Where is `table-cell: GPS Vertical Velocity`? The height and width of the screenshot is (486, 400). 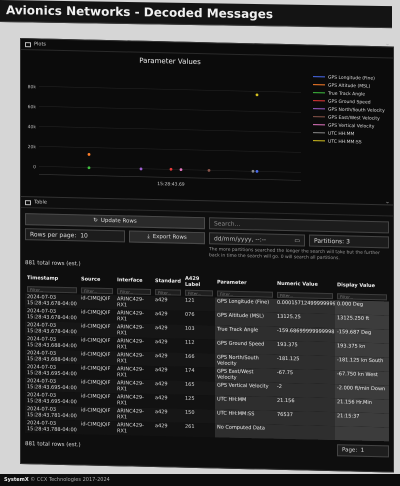 table-cell: GPS Vertical Velocity is located at coordinates (245, 389).